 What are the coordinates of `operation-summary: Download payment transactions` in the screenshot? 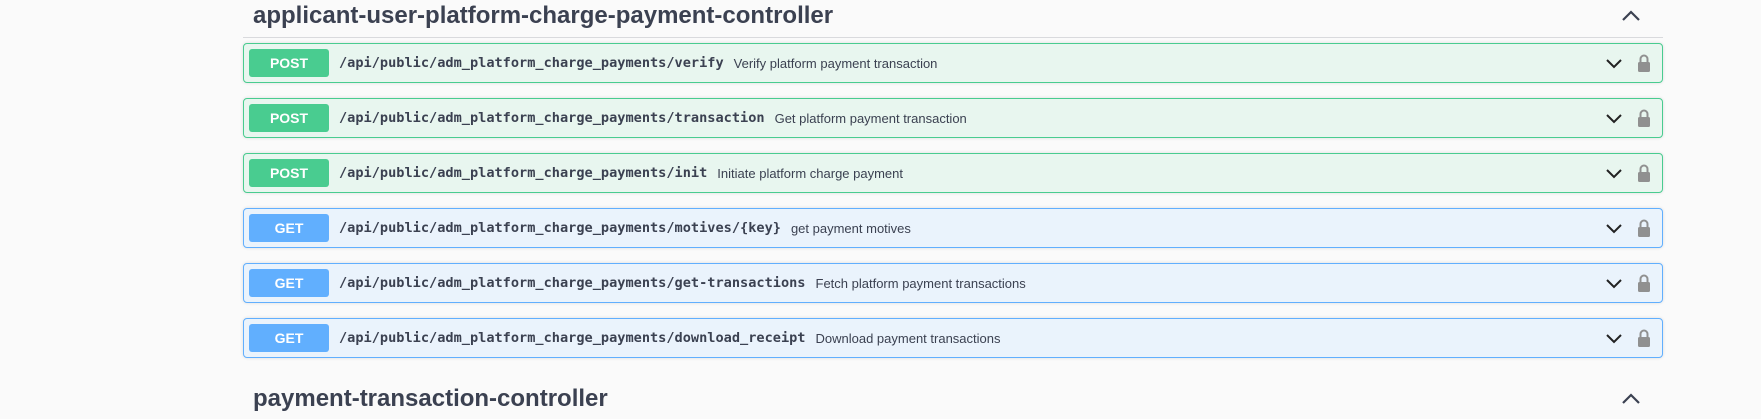 It's located at (908, 338).